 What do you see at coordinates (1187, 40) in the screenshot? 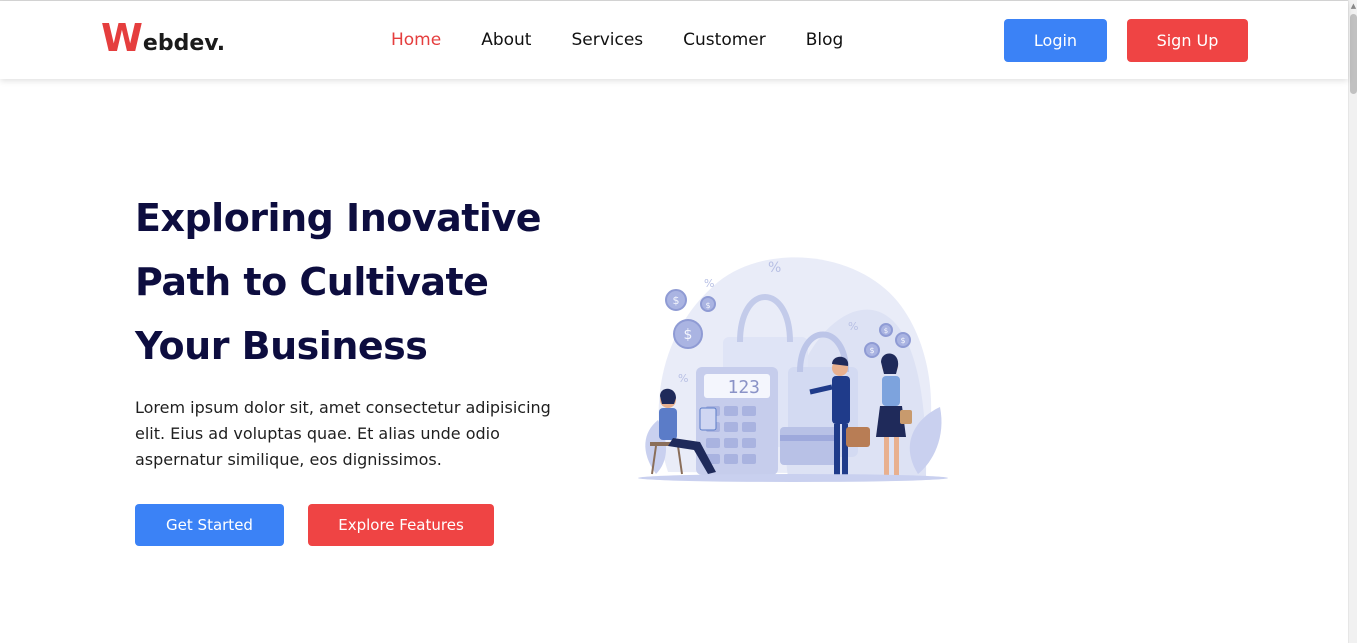
I see `signup-button: Sign Up` at bounding box center [1187, 40].